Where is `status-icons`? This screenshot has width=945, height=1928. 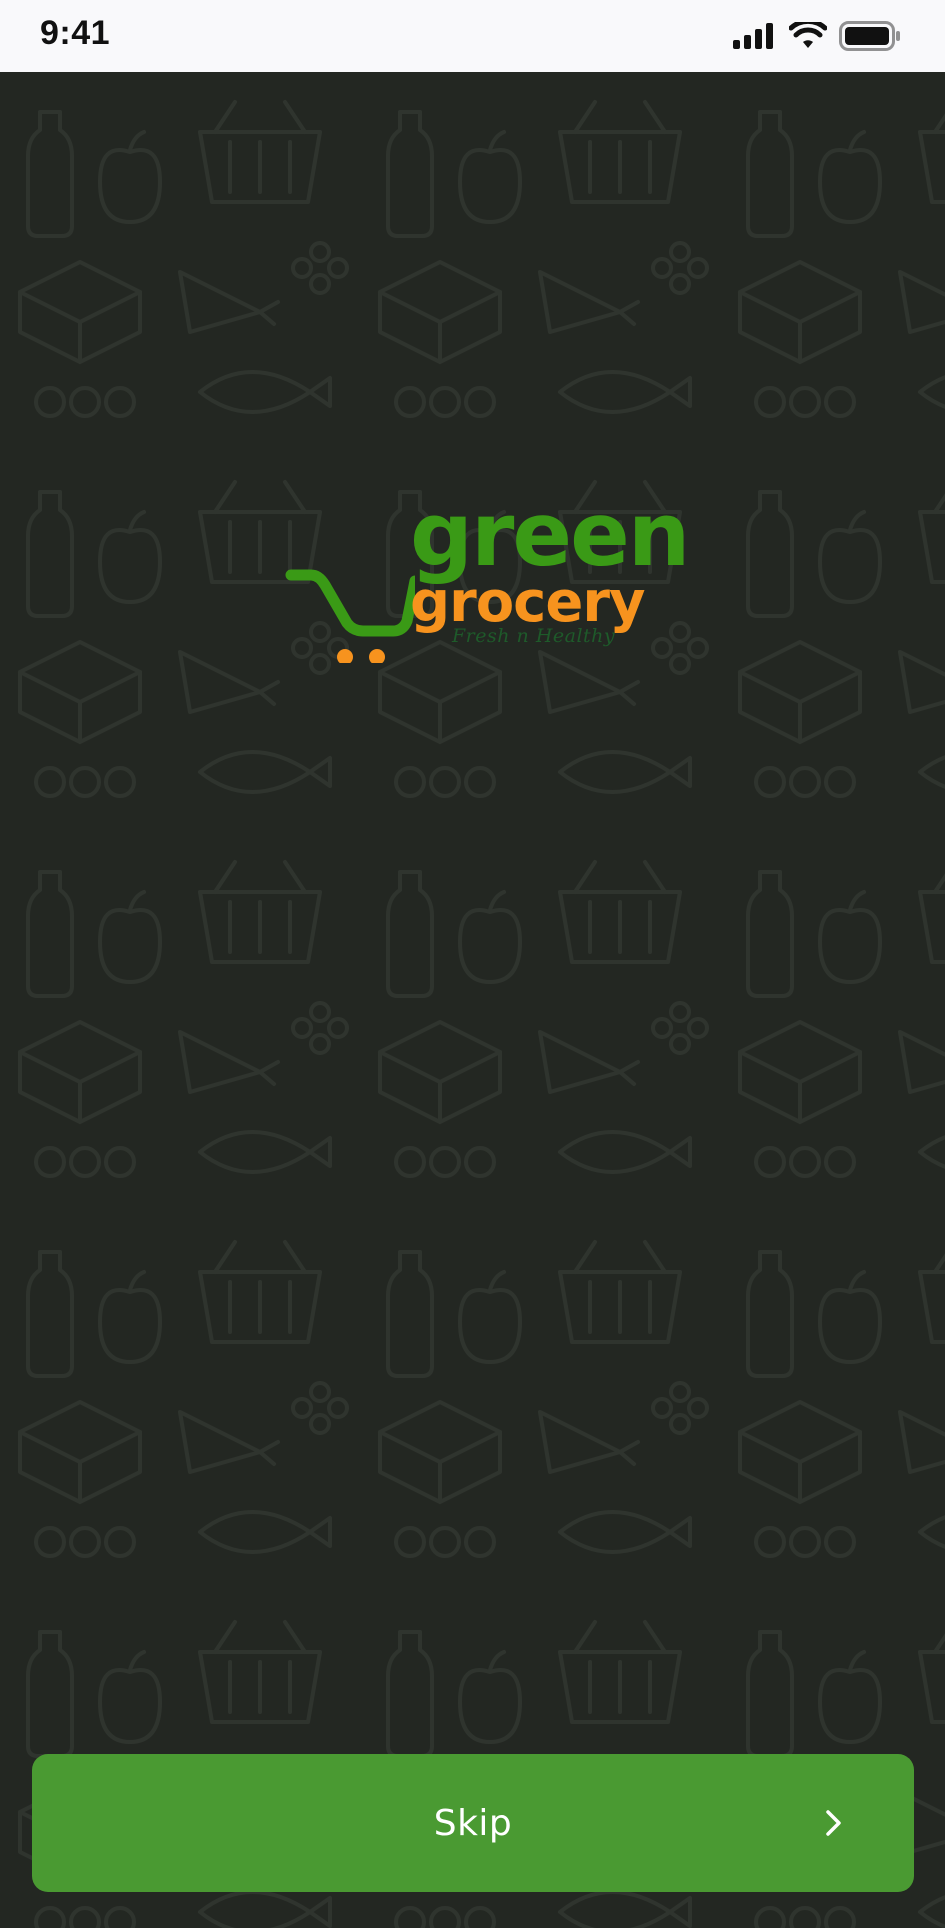 status-icons is located at coordinates (817, 36).